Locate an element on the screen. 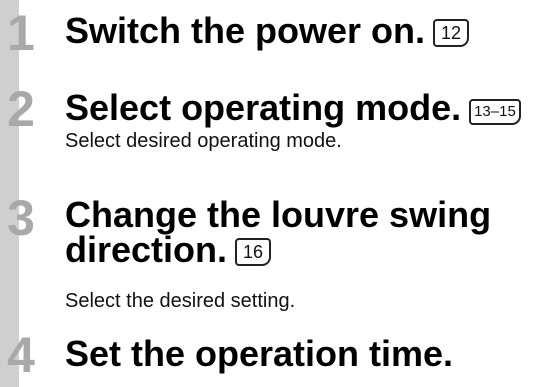 The image size is (552, 387). step-title-line: Change the louvre swing is located at coordinates (278, 214).